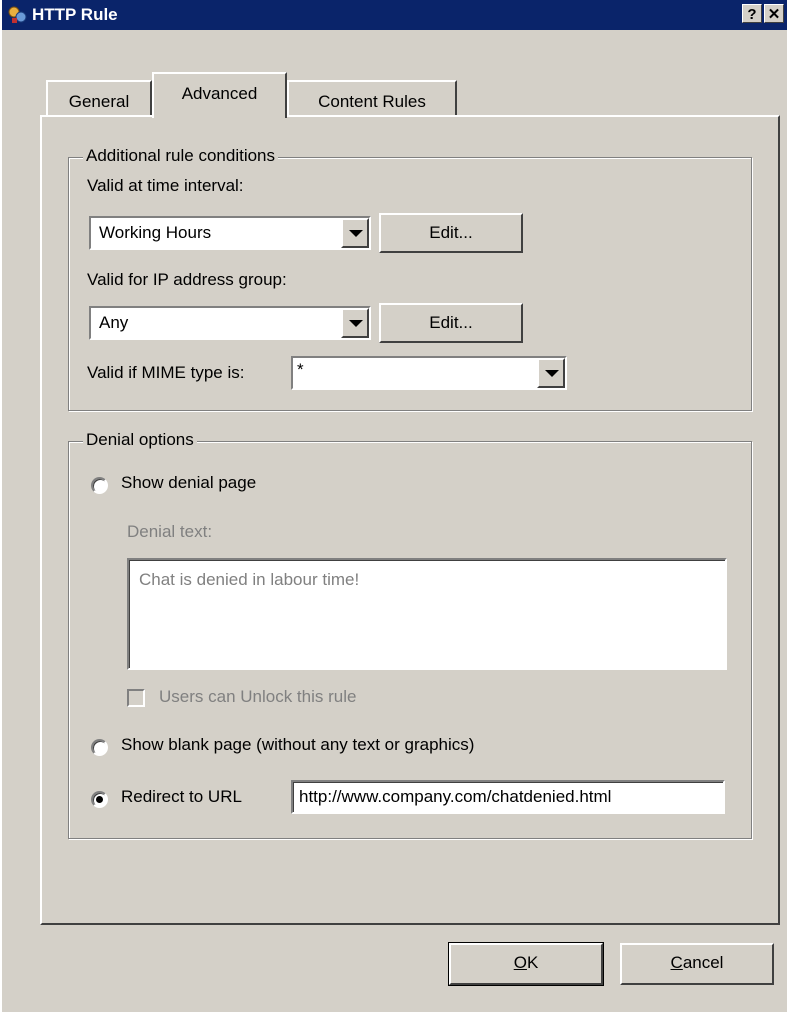  What do you see at coordinates (230, 233) in the screenshot?
I see `time-interval-select: Working Hours` at bounding box center [230, 233].